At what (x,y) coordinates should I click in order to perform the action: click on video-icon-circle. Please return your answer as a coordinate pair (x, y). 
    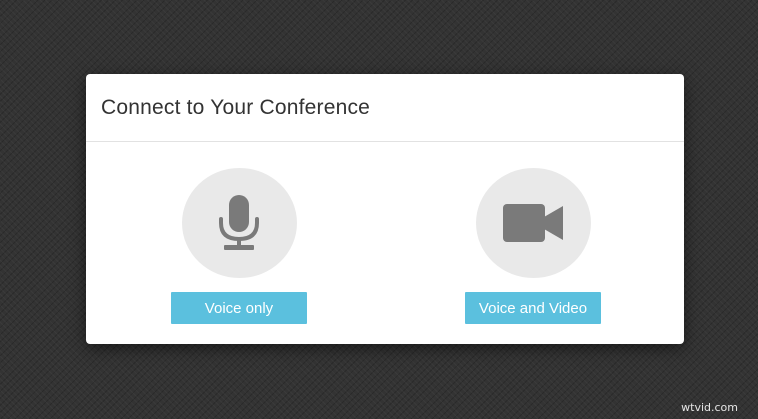
    Looking at the image, I should click on (533, 223).